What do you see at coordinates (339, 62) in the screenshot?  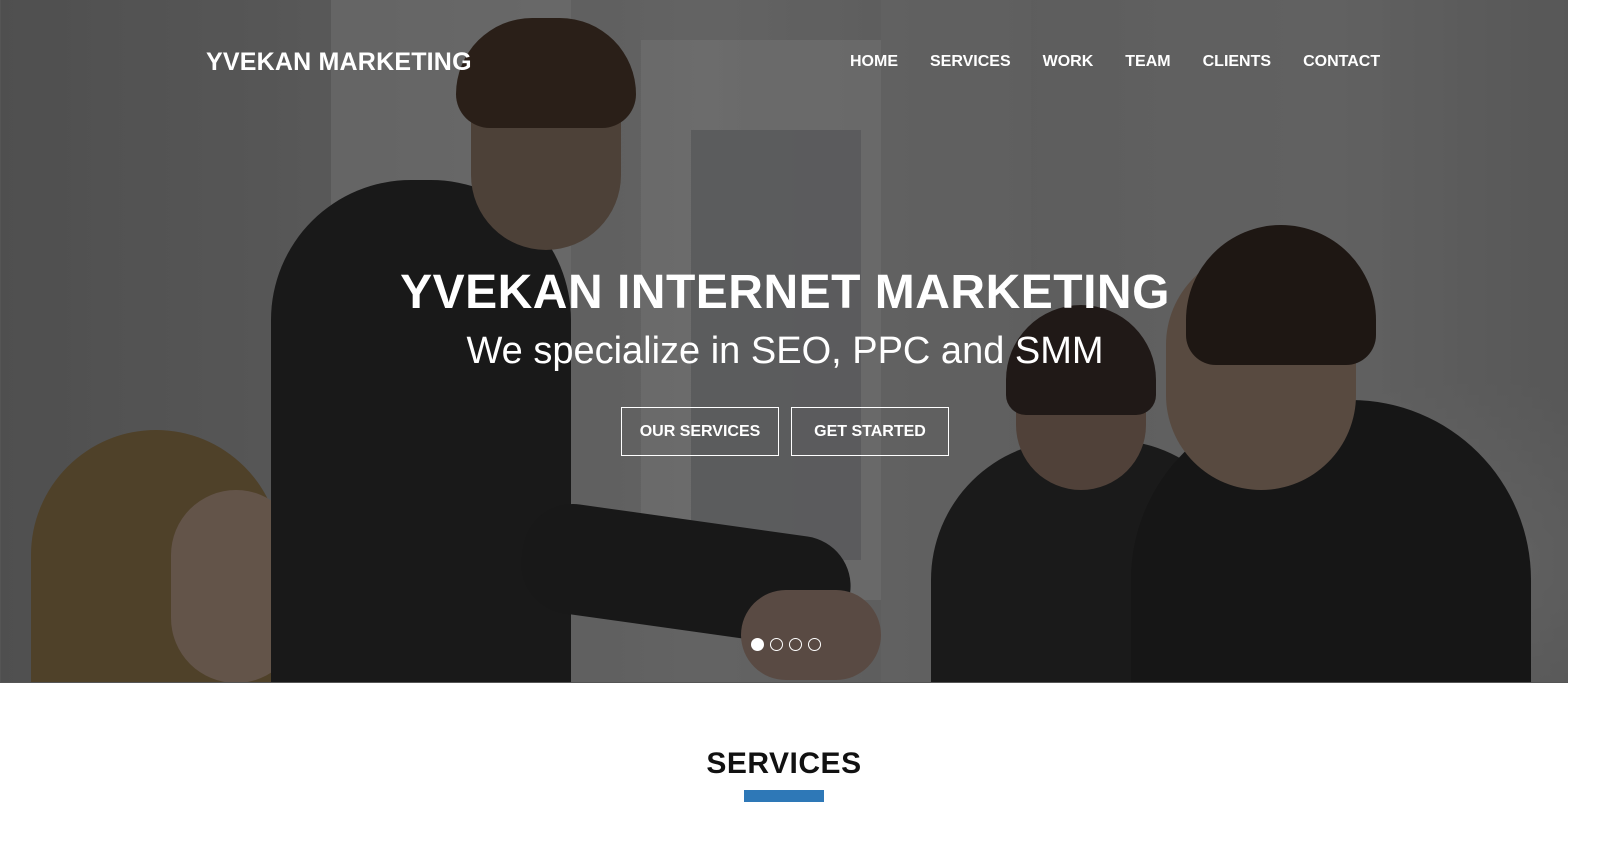 I see `brand-logo: YVEKAN MARKETING` at bounding box center [339, 62].